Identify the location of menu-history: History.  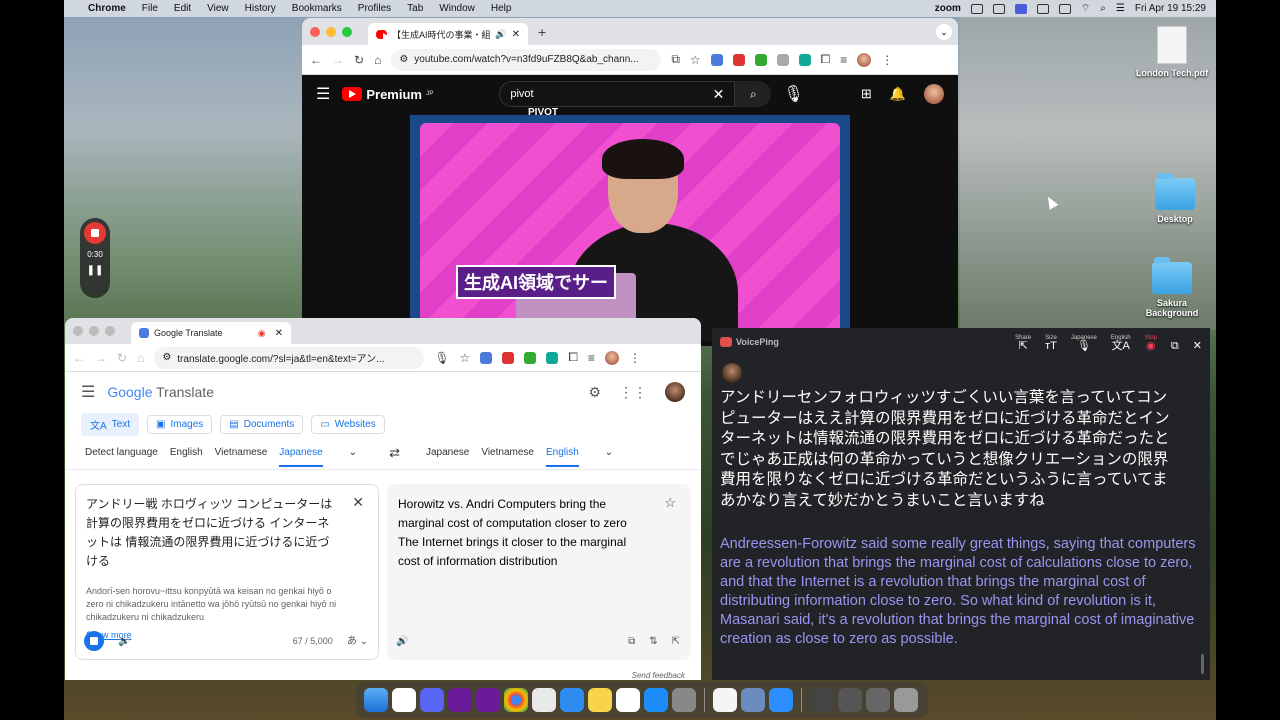
(260, 8).